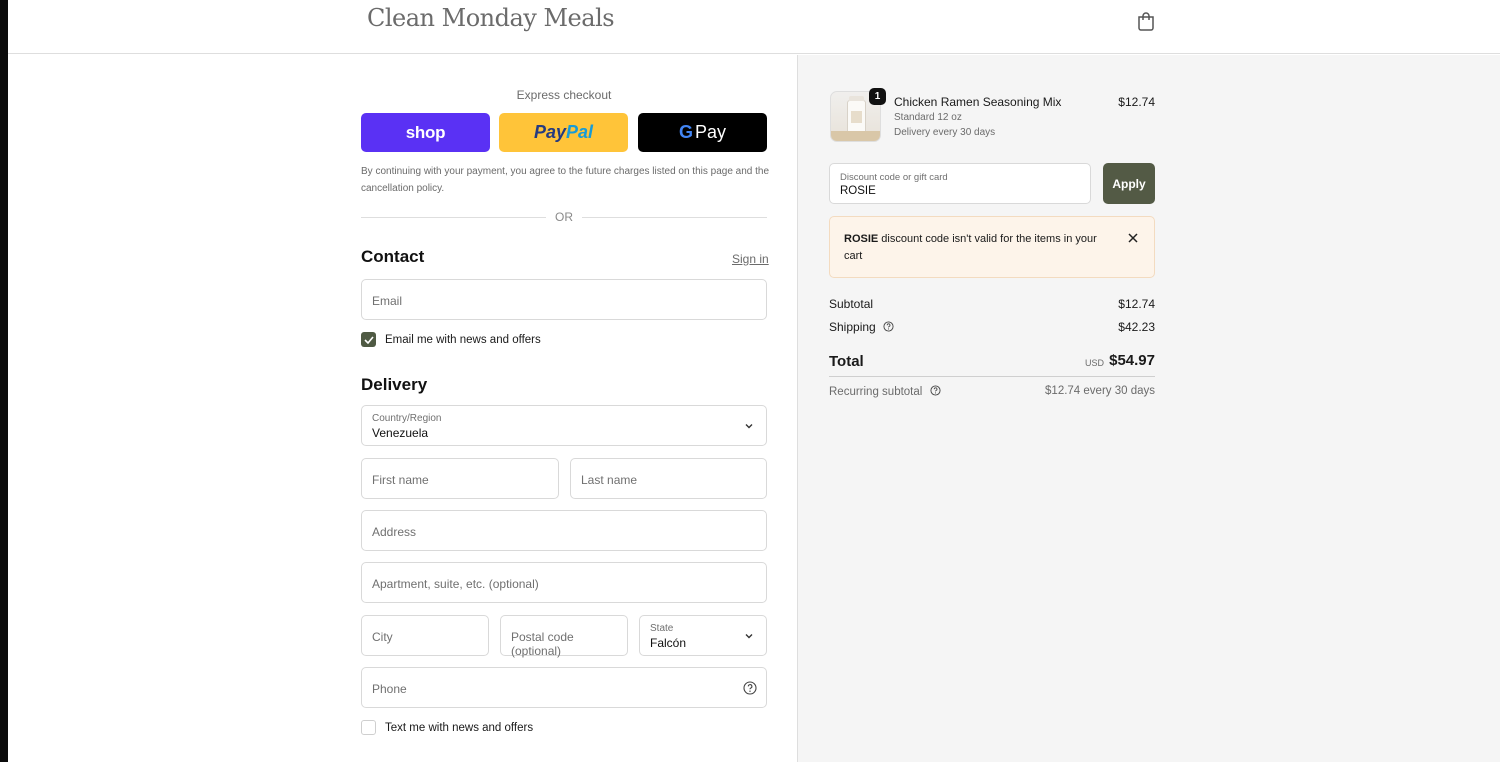 The width and height of the screenshot is (1500, 762). I want to click on text-optin-checkbox, so click(368, 727).